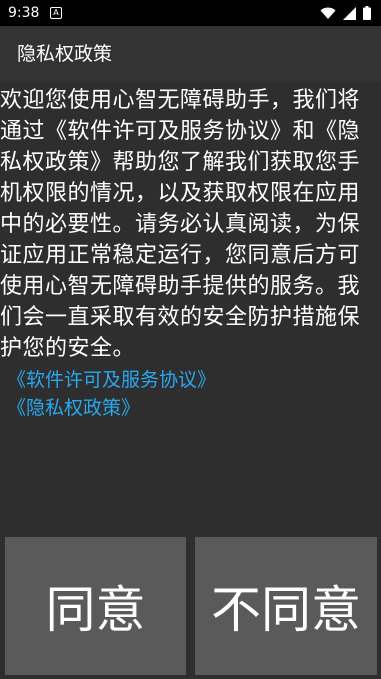 The width and height of the screenshot is (381, 679). Describe the element at coordinates (328, 13) in the screenshot. I see `wifi-icon` at that location.